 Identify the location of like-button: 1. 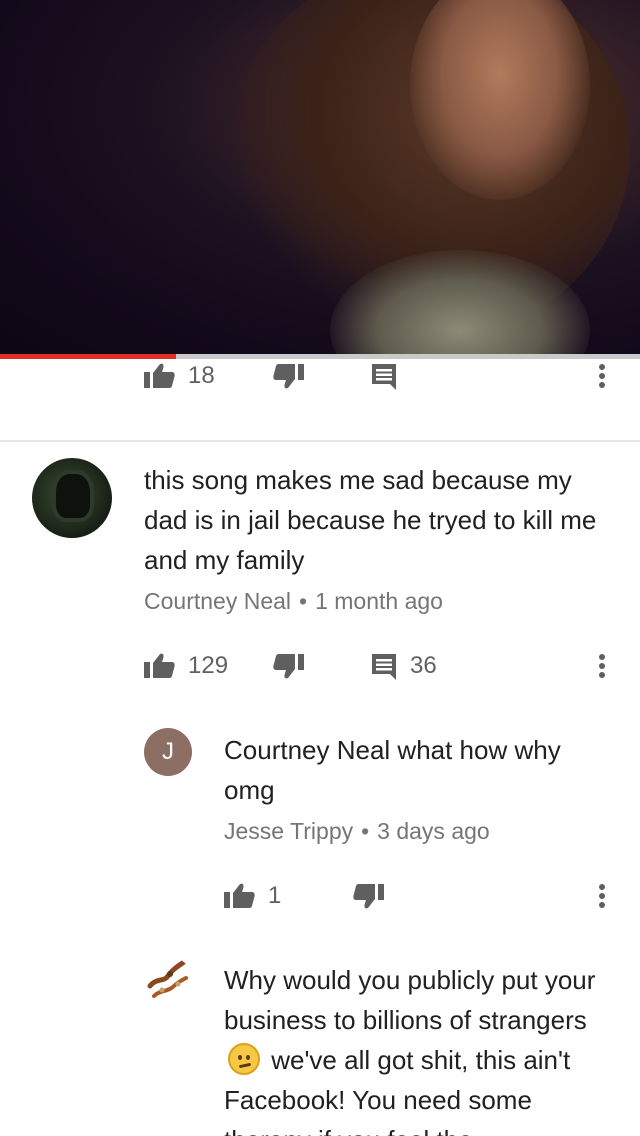
(252, 896).